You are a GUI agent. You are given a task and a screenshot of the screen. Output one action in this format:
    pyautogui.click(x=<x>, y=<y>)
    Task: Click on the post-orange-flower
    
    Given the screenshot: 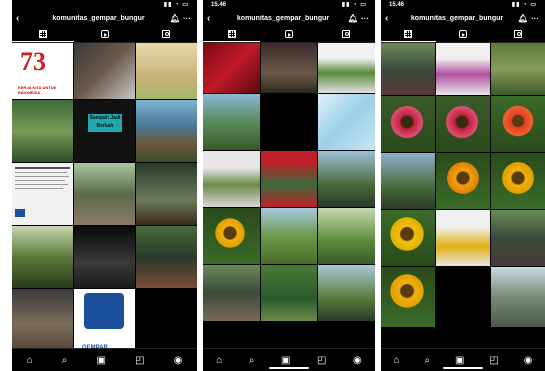 What is the action you would take?
    pyautogui.click(x=518, y=124)
    